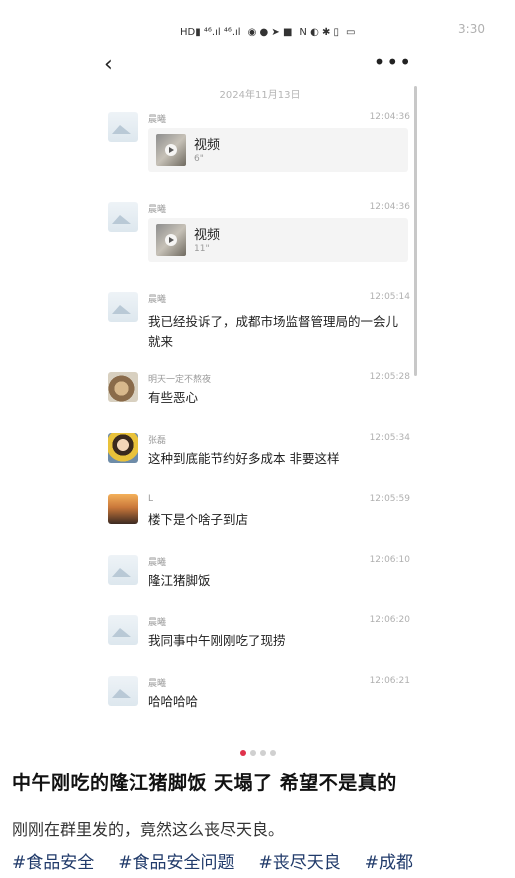 Image resolution: width=515 pixels, height=878 pixels. I want to click on video-duration: 6", so click(199, 159).